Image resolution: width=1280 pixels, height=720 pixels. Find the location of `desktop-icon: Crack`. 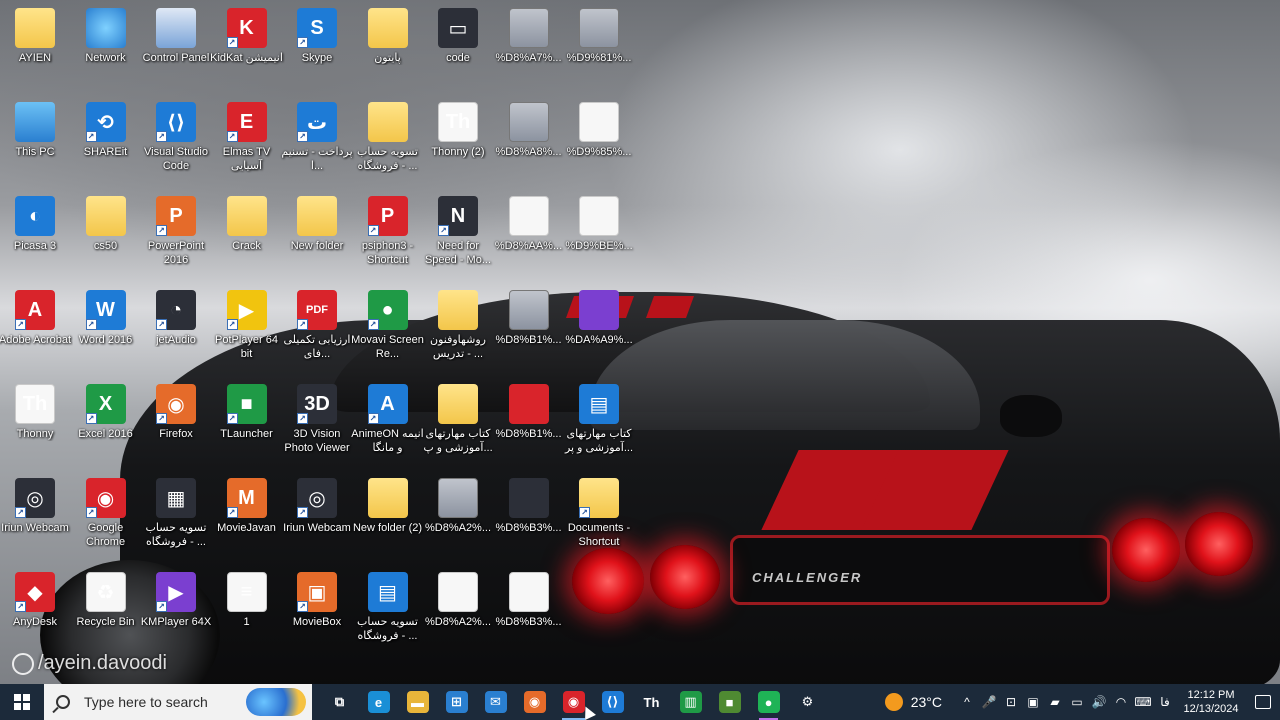

desktop-icon: Crack is located at coordinates (247, 236).